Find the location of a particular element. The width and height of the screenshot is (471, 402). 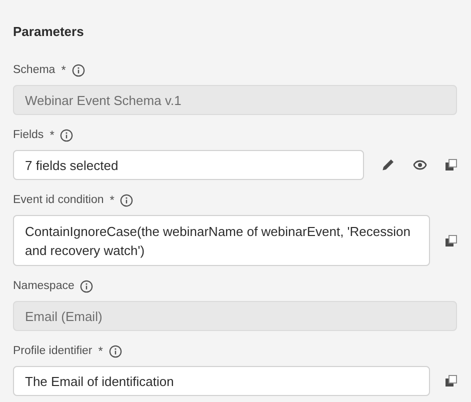

section-title: Parameters is located at coordinates (49, 32).